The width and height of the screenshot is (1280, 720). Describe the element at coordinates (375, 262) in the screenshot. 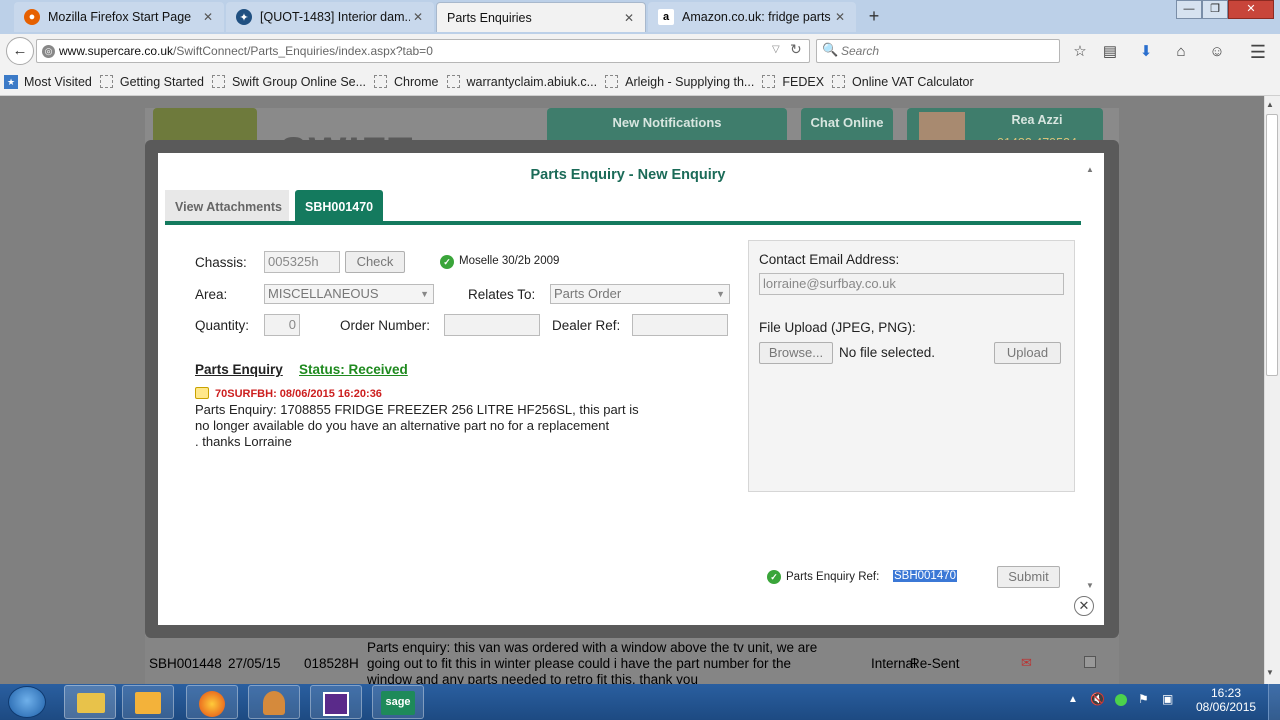

I see `check-button: Check` at that location.